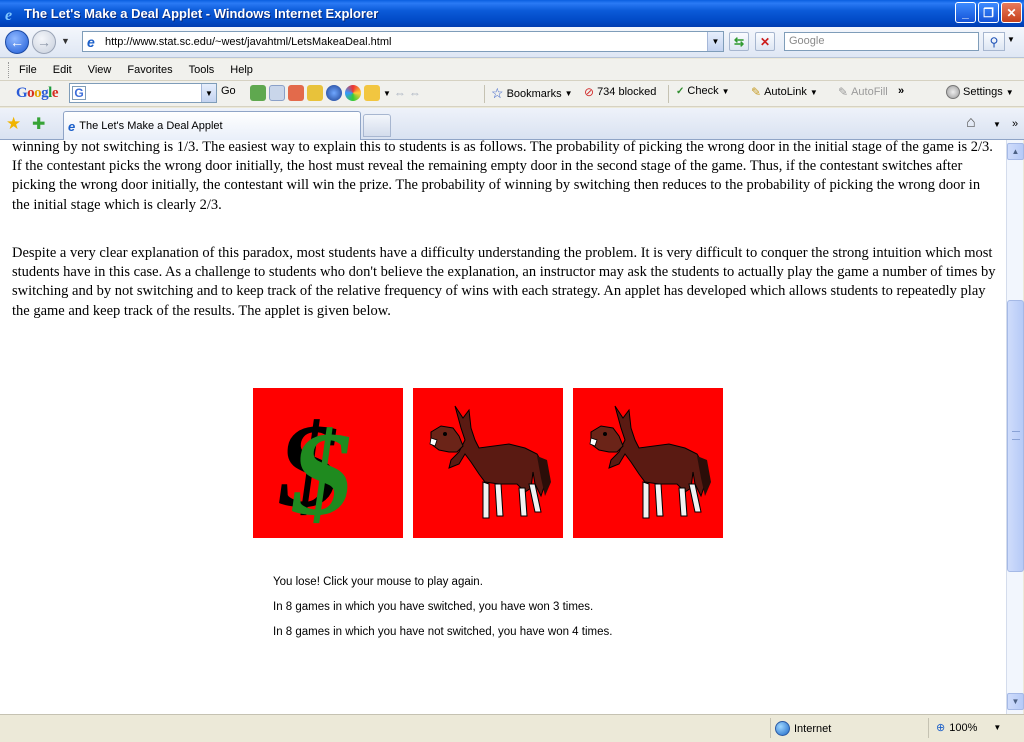 This screenshot has height=742, width=1024. I want to click on menu-favorites: Favorites, so click(149, 70).